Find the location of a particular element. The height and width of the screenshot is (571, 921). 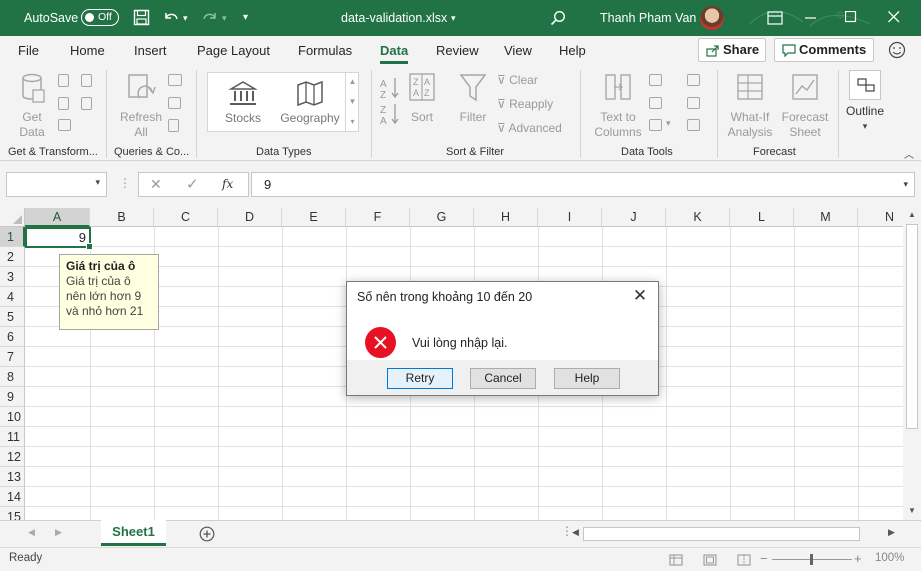

stocks-button: Stocks is located at coordinates (243, 102).